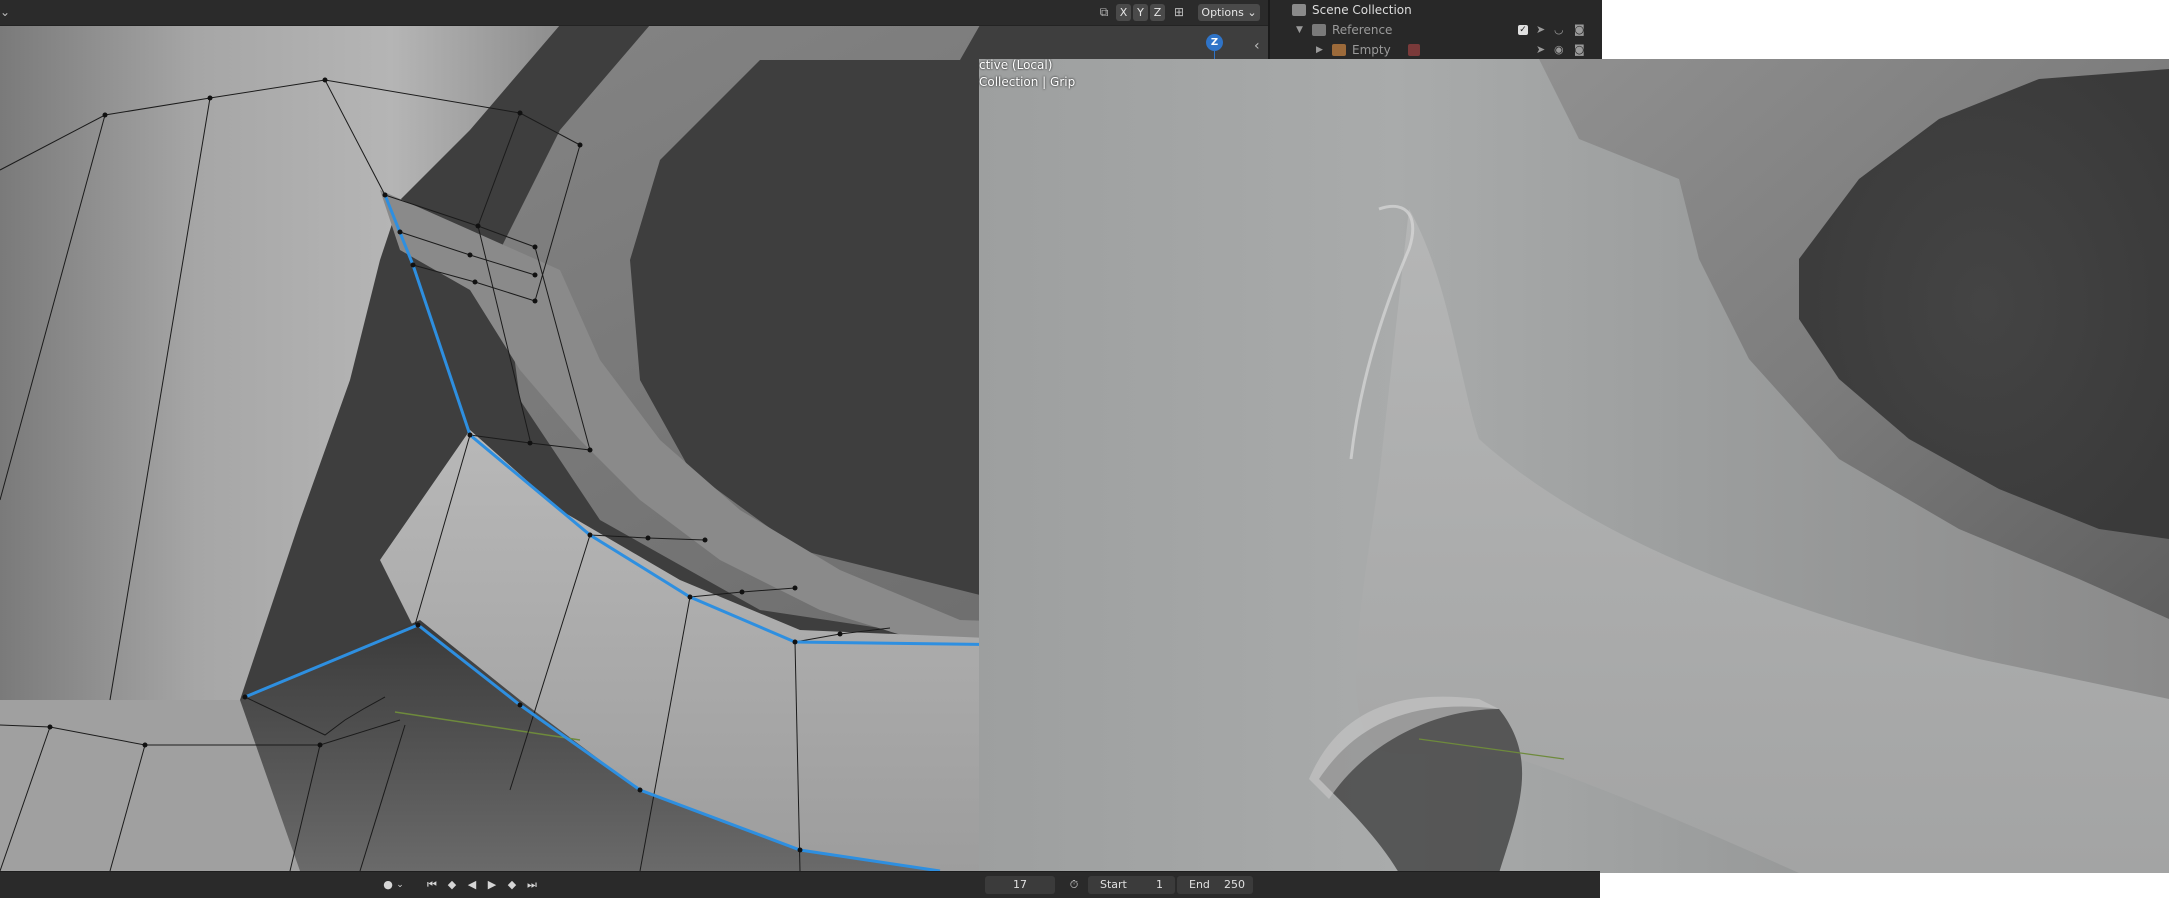 This screenshot has width=2169, height=898. Describe the element at coordinates (1436, 10) in the screenshot. I see `outliner-row-scene-collection: Scene Collection` at that location.